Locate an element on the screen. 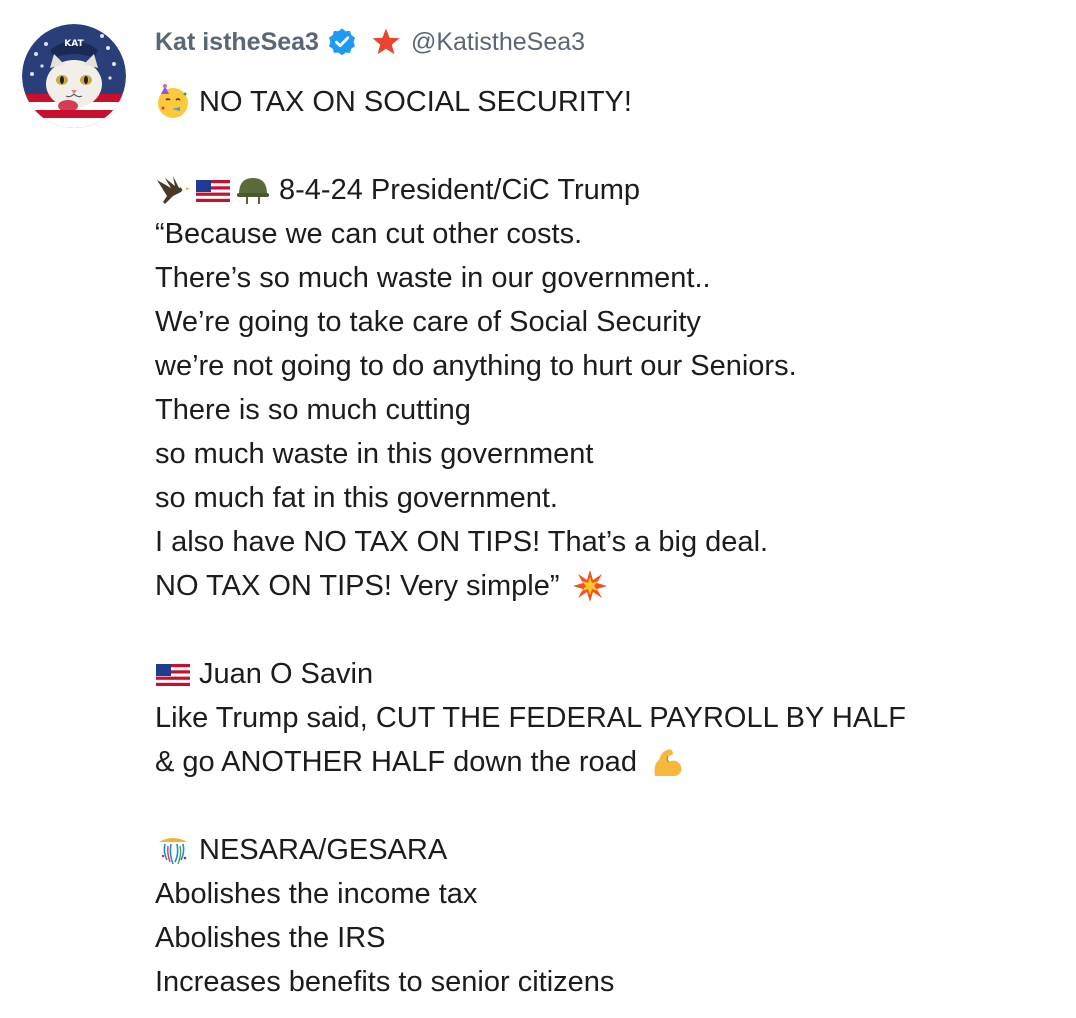 The width and height of the screenshot is (1076, 1018). post-line: NO TAX ON SOCIAL SECURITY! is located at coordinates (605, 102).